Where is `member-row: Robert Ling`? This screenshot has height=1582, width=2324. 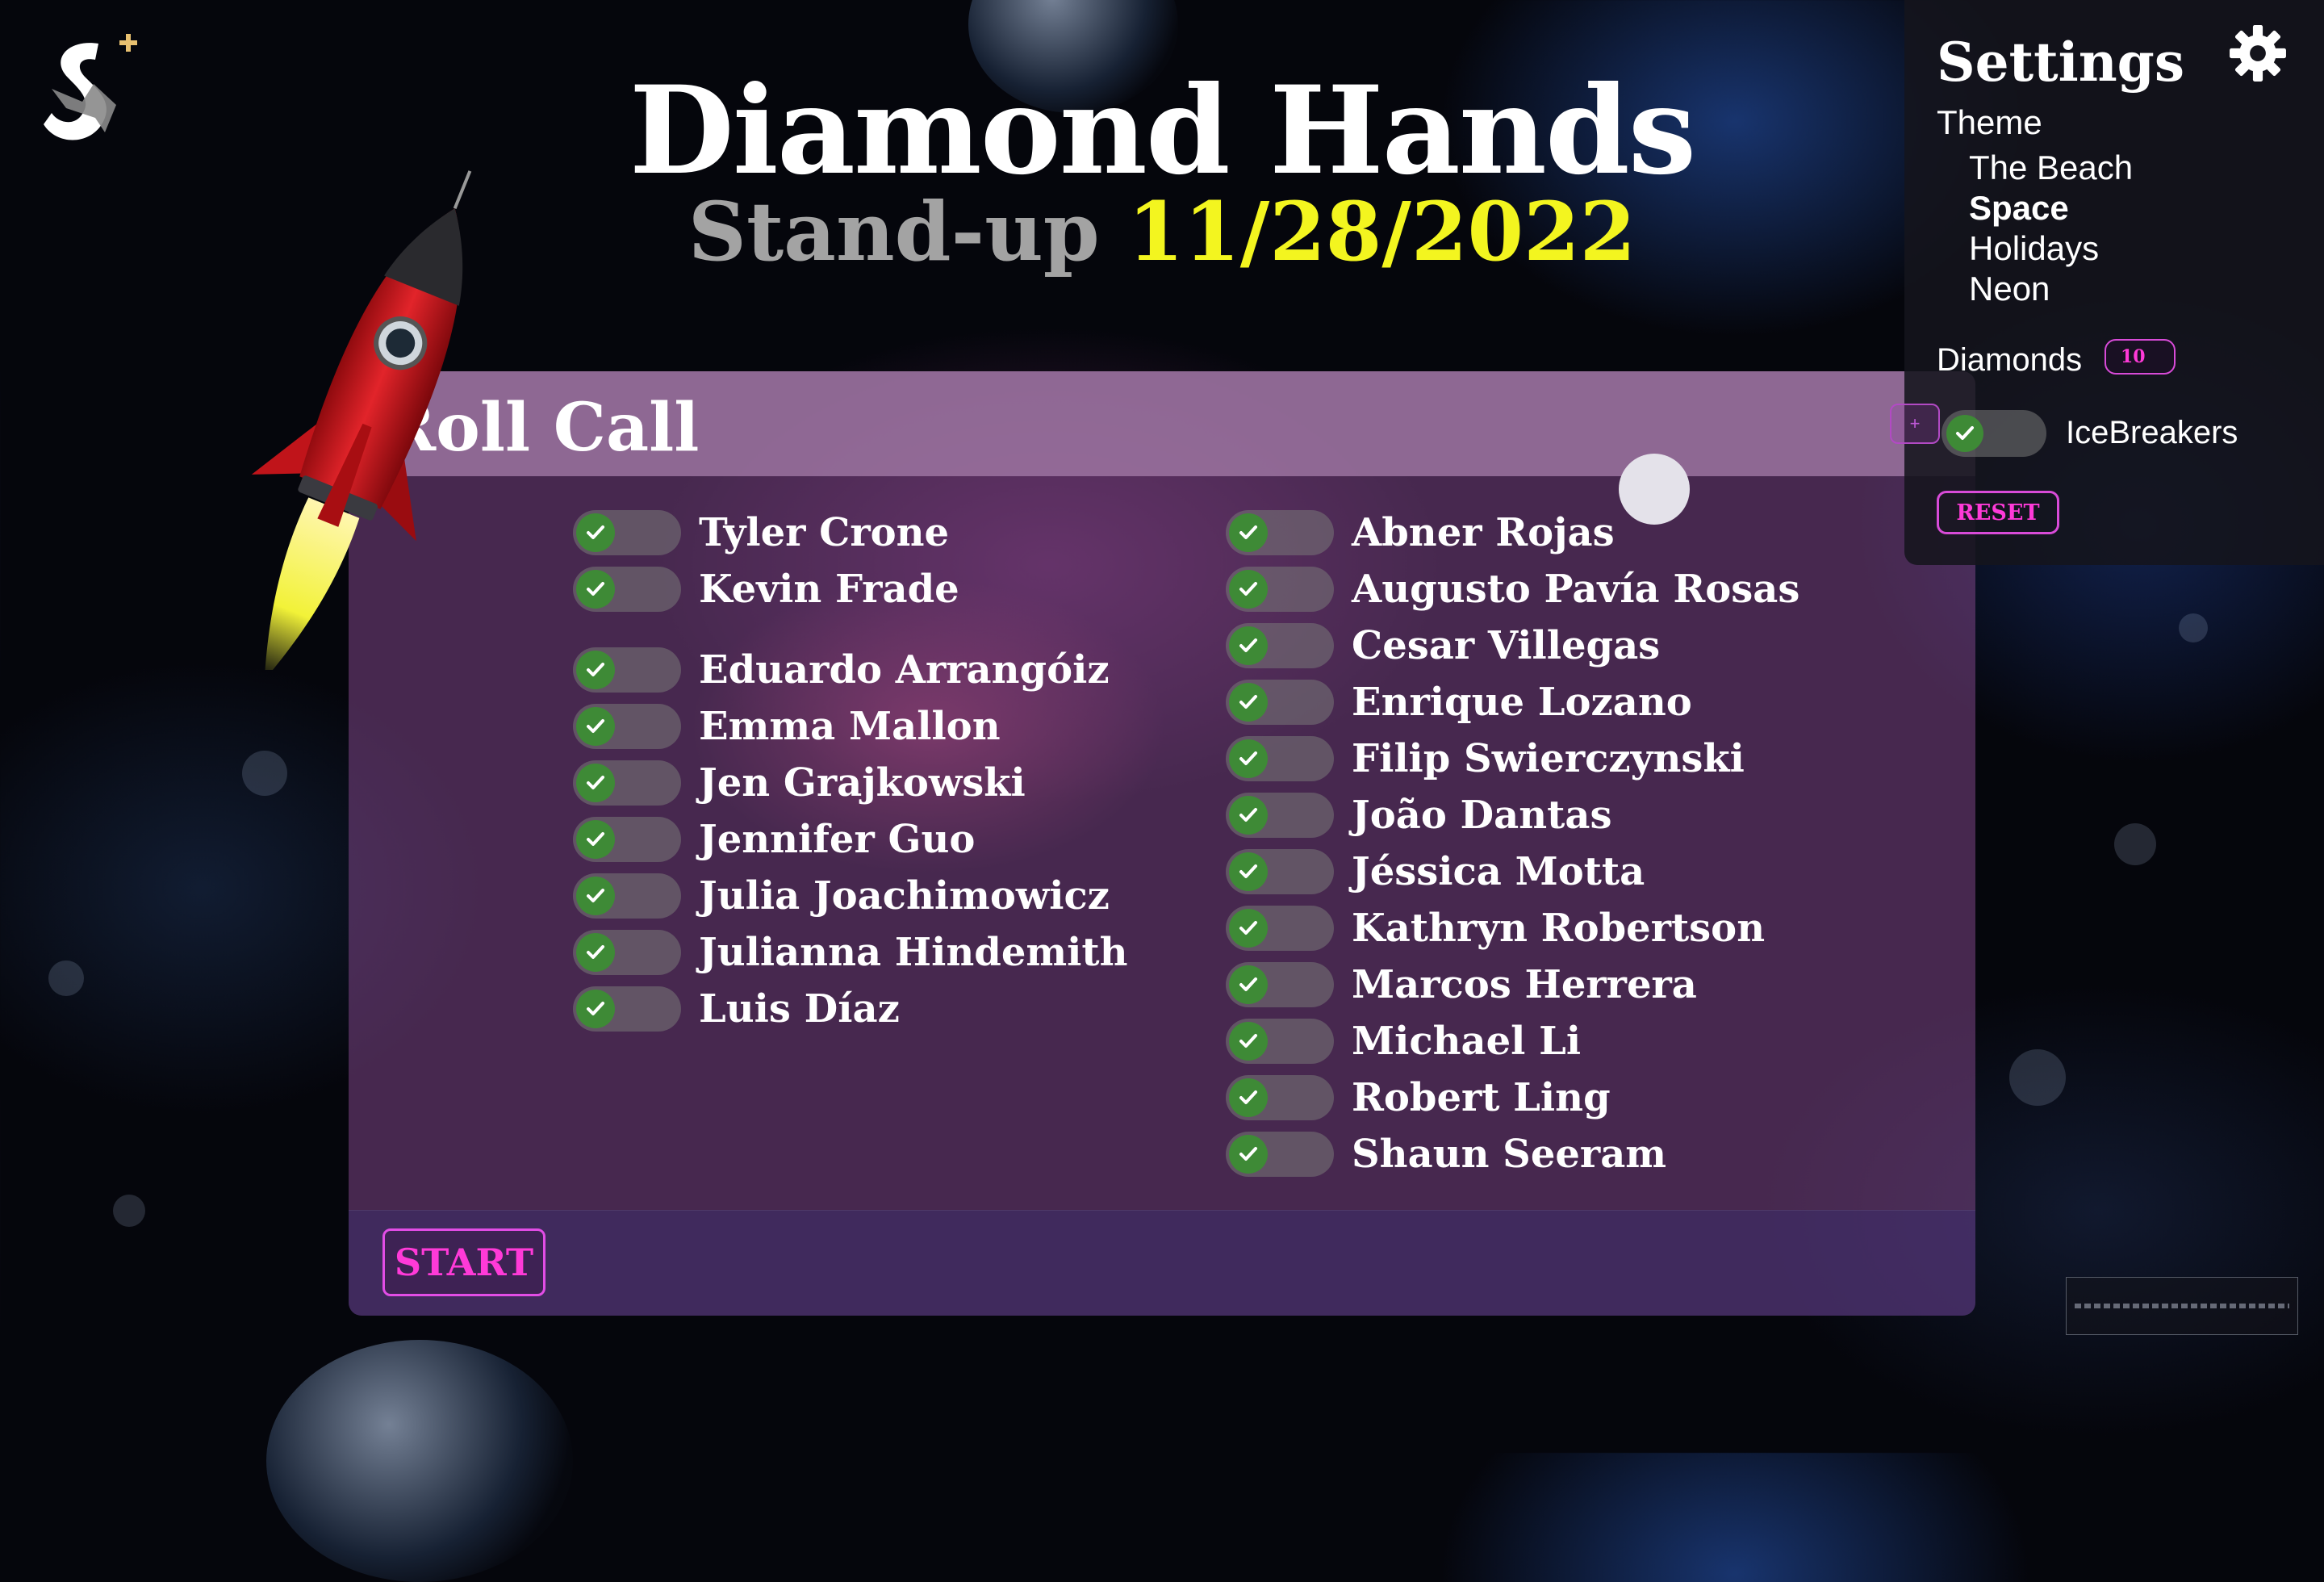
member-row: Robert Ling is located at coordinates (1418, 1098).